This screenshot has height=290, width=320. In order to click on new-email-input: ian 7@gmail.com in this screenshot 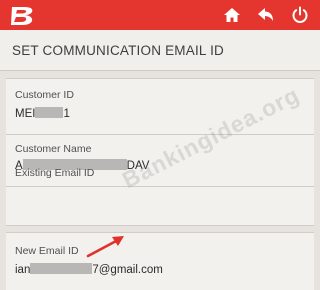, I will do `click(89, 269)`.